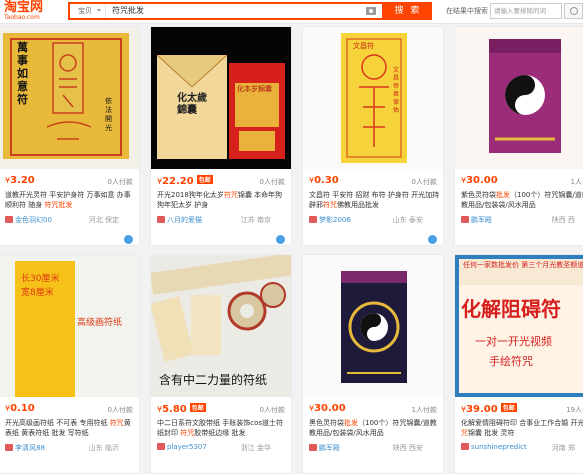 Image resolution: width=583 pixels, height=474 pixels. What do you see at coordinates (407, 220) in the screenshot?
I see `location: 山东 泰安` at bounding box center [407, 220].